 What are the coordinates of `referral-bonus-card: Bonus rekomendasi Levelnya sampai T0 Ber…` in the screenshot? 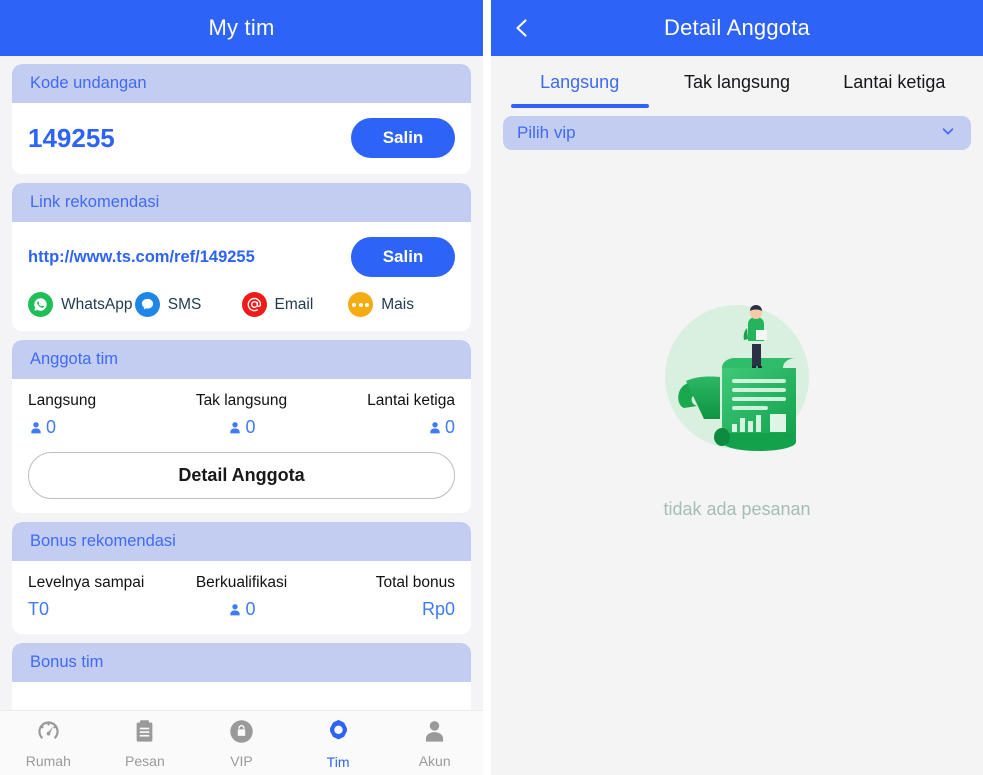 It's located at (241, 578).